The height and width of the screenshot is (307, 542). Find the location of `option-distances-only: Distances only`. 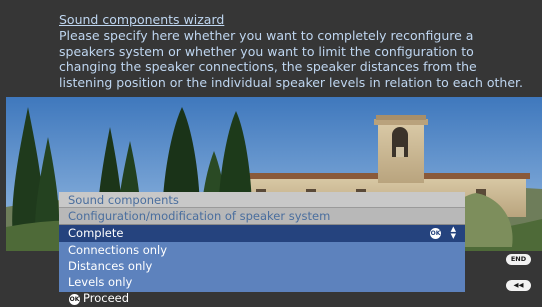

option-distances-only: Distances only is located at coordinates (262, 266).